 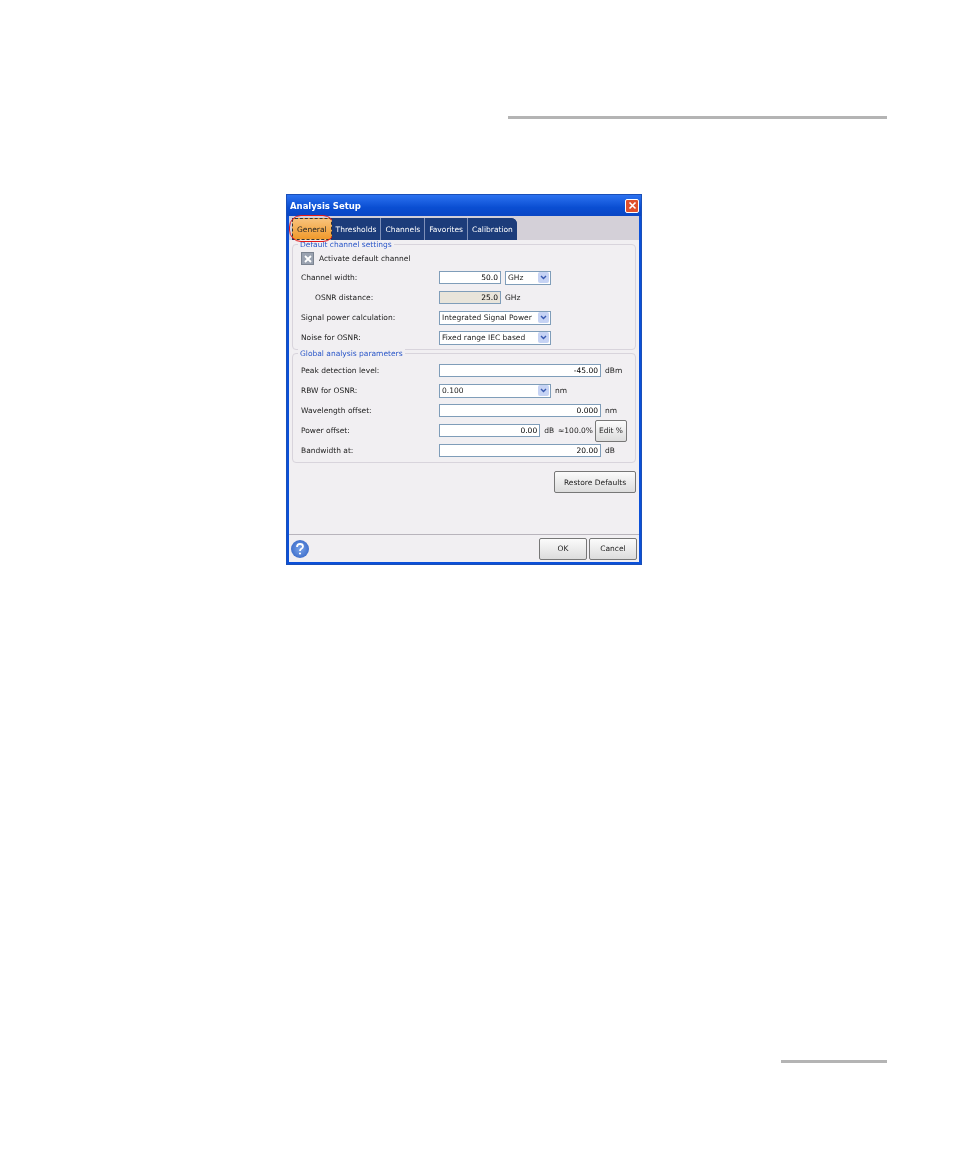 What do you see at coordinates (325, 205) in the screenshot?
I see `window-title: Analysis Setup` at bounding box center [325, 205].